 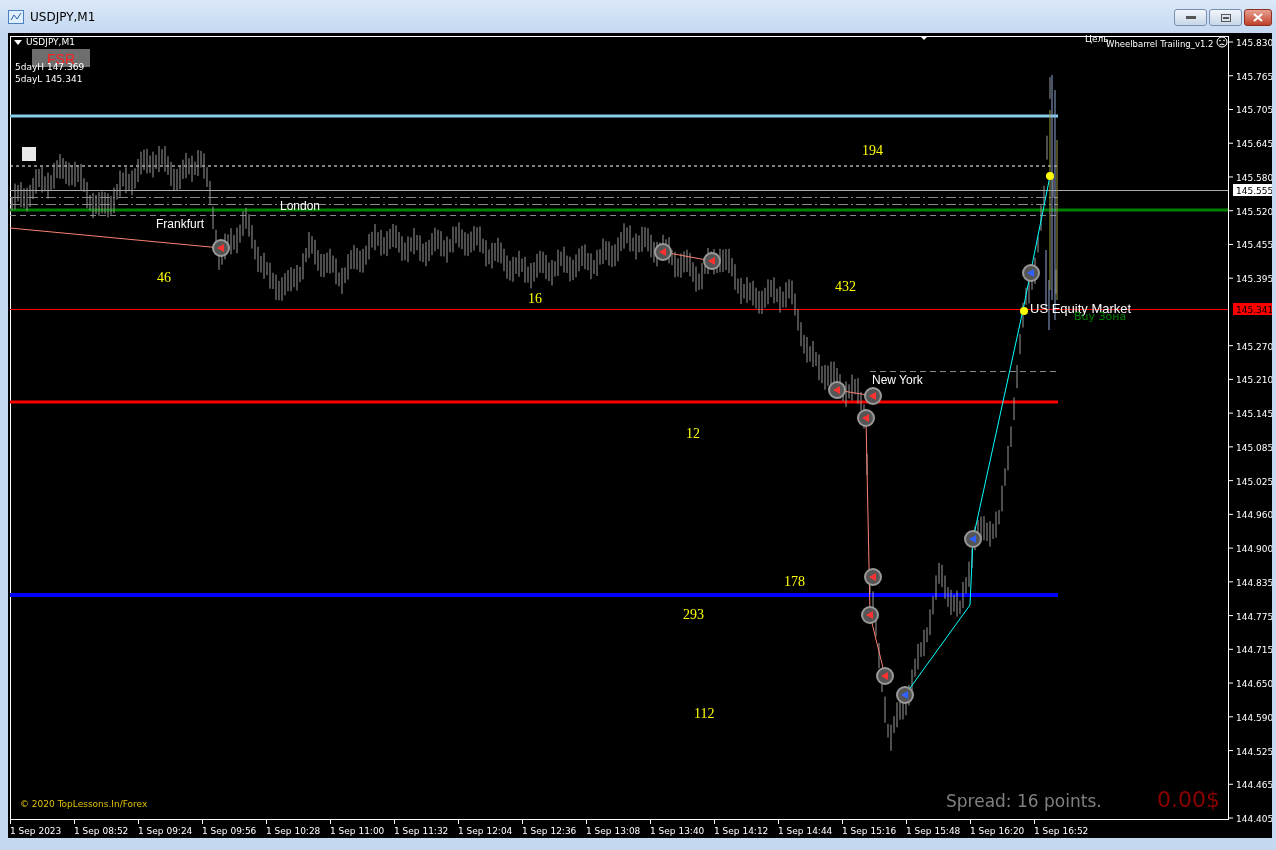 I want to click on copyright-text: © 2020 TopLessons.In/Forex, so click(x=84, y=804).